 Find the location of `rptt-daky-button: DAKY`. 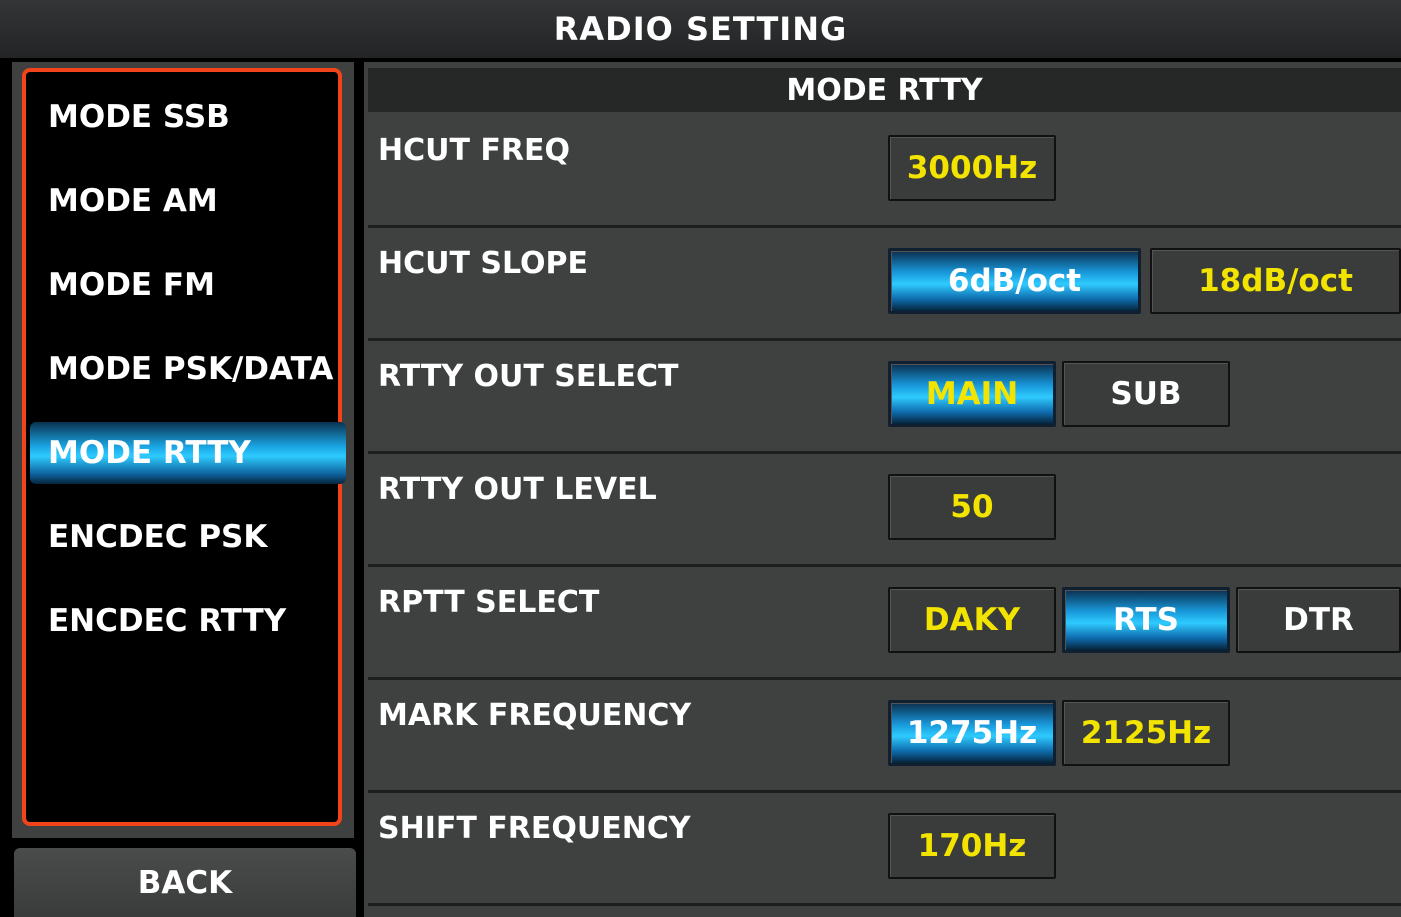

rptt-daky-button: DAKY is located at coordinates (972, 620).